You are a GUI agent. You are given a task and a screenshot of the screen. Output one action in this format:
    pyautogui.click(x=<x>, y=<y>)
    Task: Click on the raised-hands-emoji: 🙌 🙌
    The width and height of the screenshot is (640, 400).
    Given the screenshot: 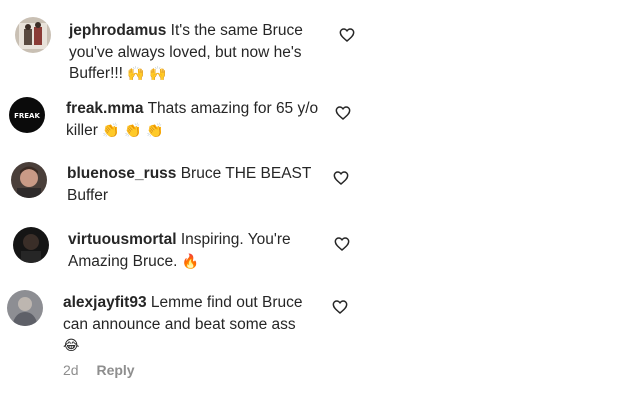 What is the action you would take?
    pyautogui.click(x=147, y=74)
    